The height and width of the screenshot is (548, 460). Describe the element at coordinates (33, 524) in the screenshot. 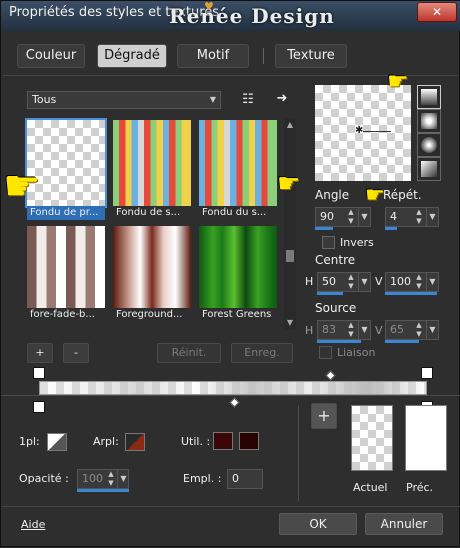

I see `help-link: Aide` at that location.